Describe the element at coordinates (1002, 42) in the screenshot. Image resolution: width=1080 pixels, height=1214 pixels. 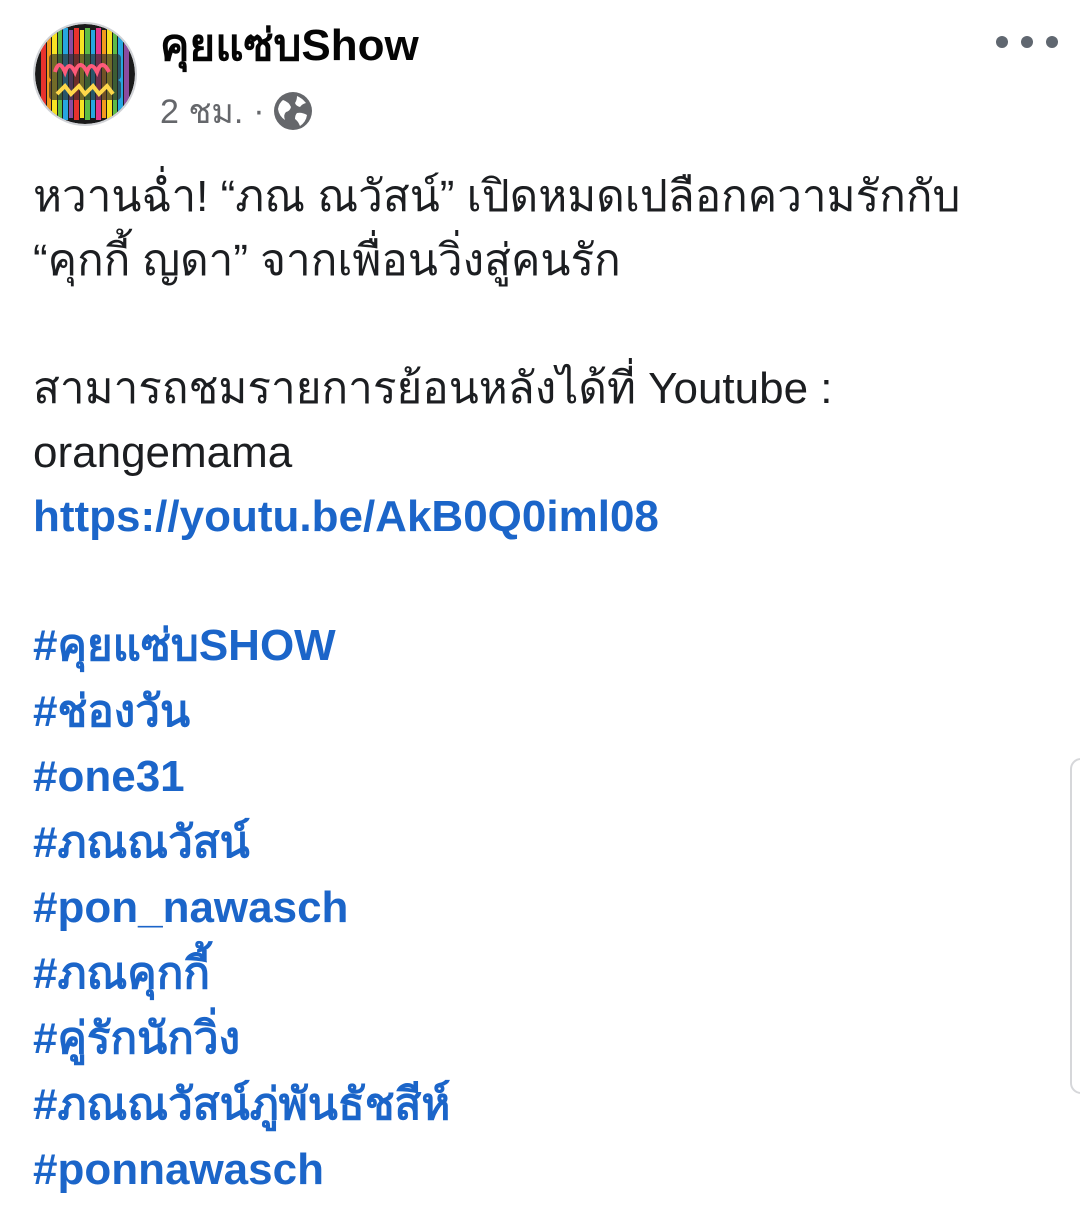
I see `more-options-icon` at that location.